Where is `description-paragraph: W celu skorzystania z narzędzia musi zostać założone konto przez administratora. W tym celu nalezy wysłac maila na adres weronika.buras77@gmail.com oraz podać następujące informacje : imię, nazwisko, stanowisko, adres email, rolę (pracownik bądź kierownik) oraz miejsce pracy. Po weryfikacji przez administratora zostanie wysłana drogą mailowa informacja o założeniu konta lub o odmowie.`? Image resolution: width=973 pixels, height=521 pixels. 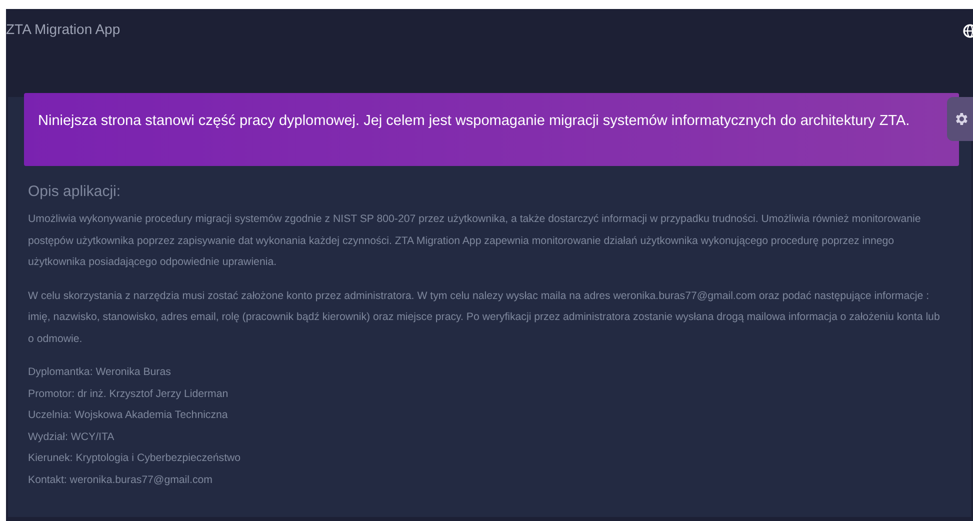
description-paragraph: W celu skorzystania z narzędzia musi zostać założone konto przez administratora. W tym celu nalezy wysłac maila na adres weronika.buras77@gmail.com oraz podać następujące informacje : imię, nazwisko, stanowisko, adres email, rolę (pracownik bądź kierownik) oraz miejsce pracy. Po weryfikacji przez administratora zostanie wysłana drogą mailowa informacja o założeniu konta lub o odmowie. is located at coordinates (484, 317).